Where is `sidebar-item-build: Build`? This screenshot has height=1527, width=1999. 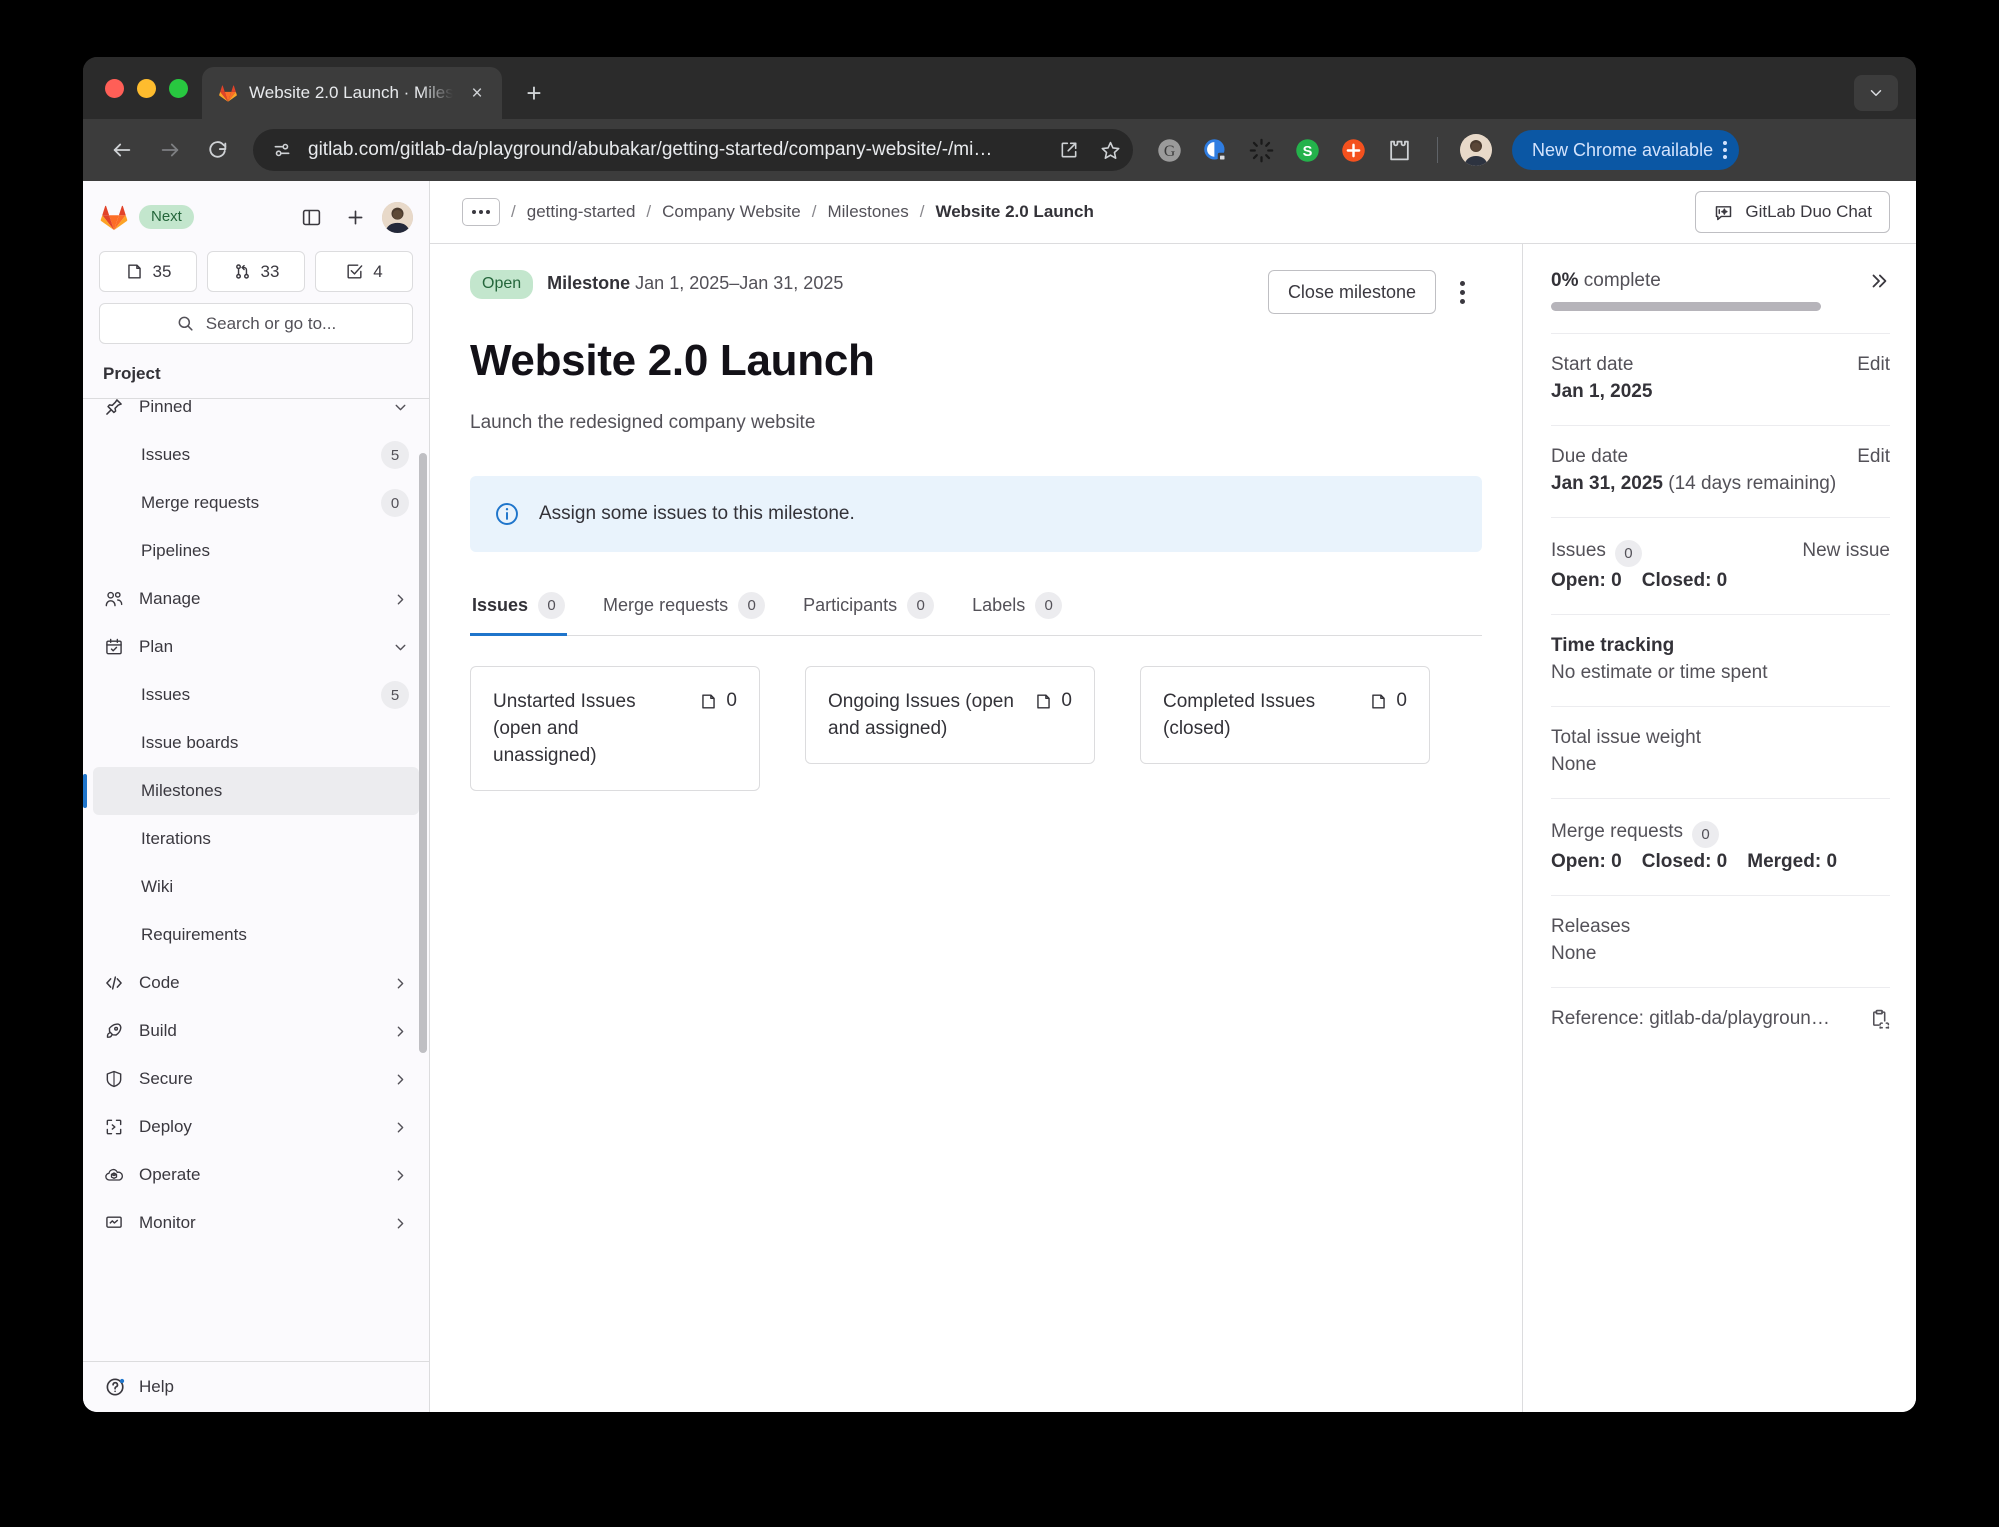
sidebar-item-build: Build is located at coordinates (256, 1031).